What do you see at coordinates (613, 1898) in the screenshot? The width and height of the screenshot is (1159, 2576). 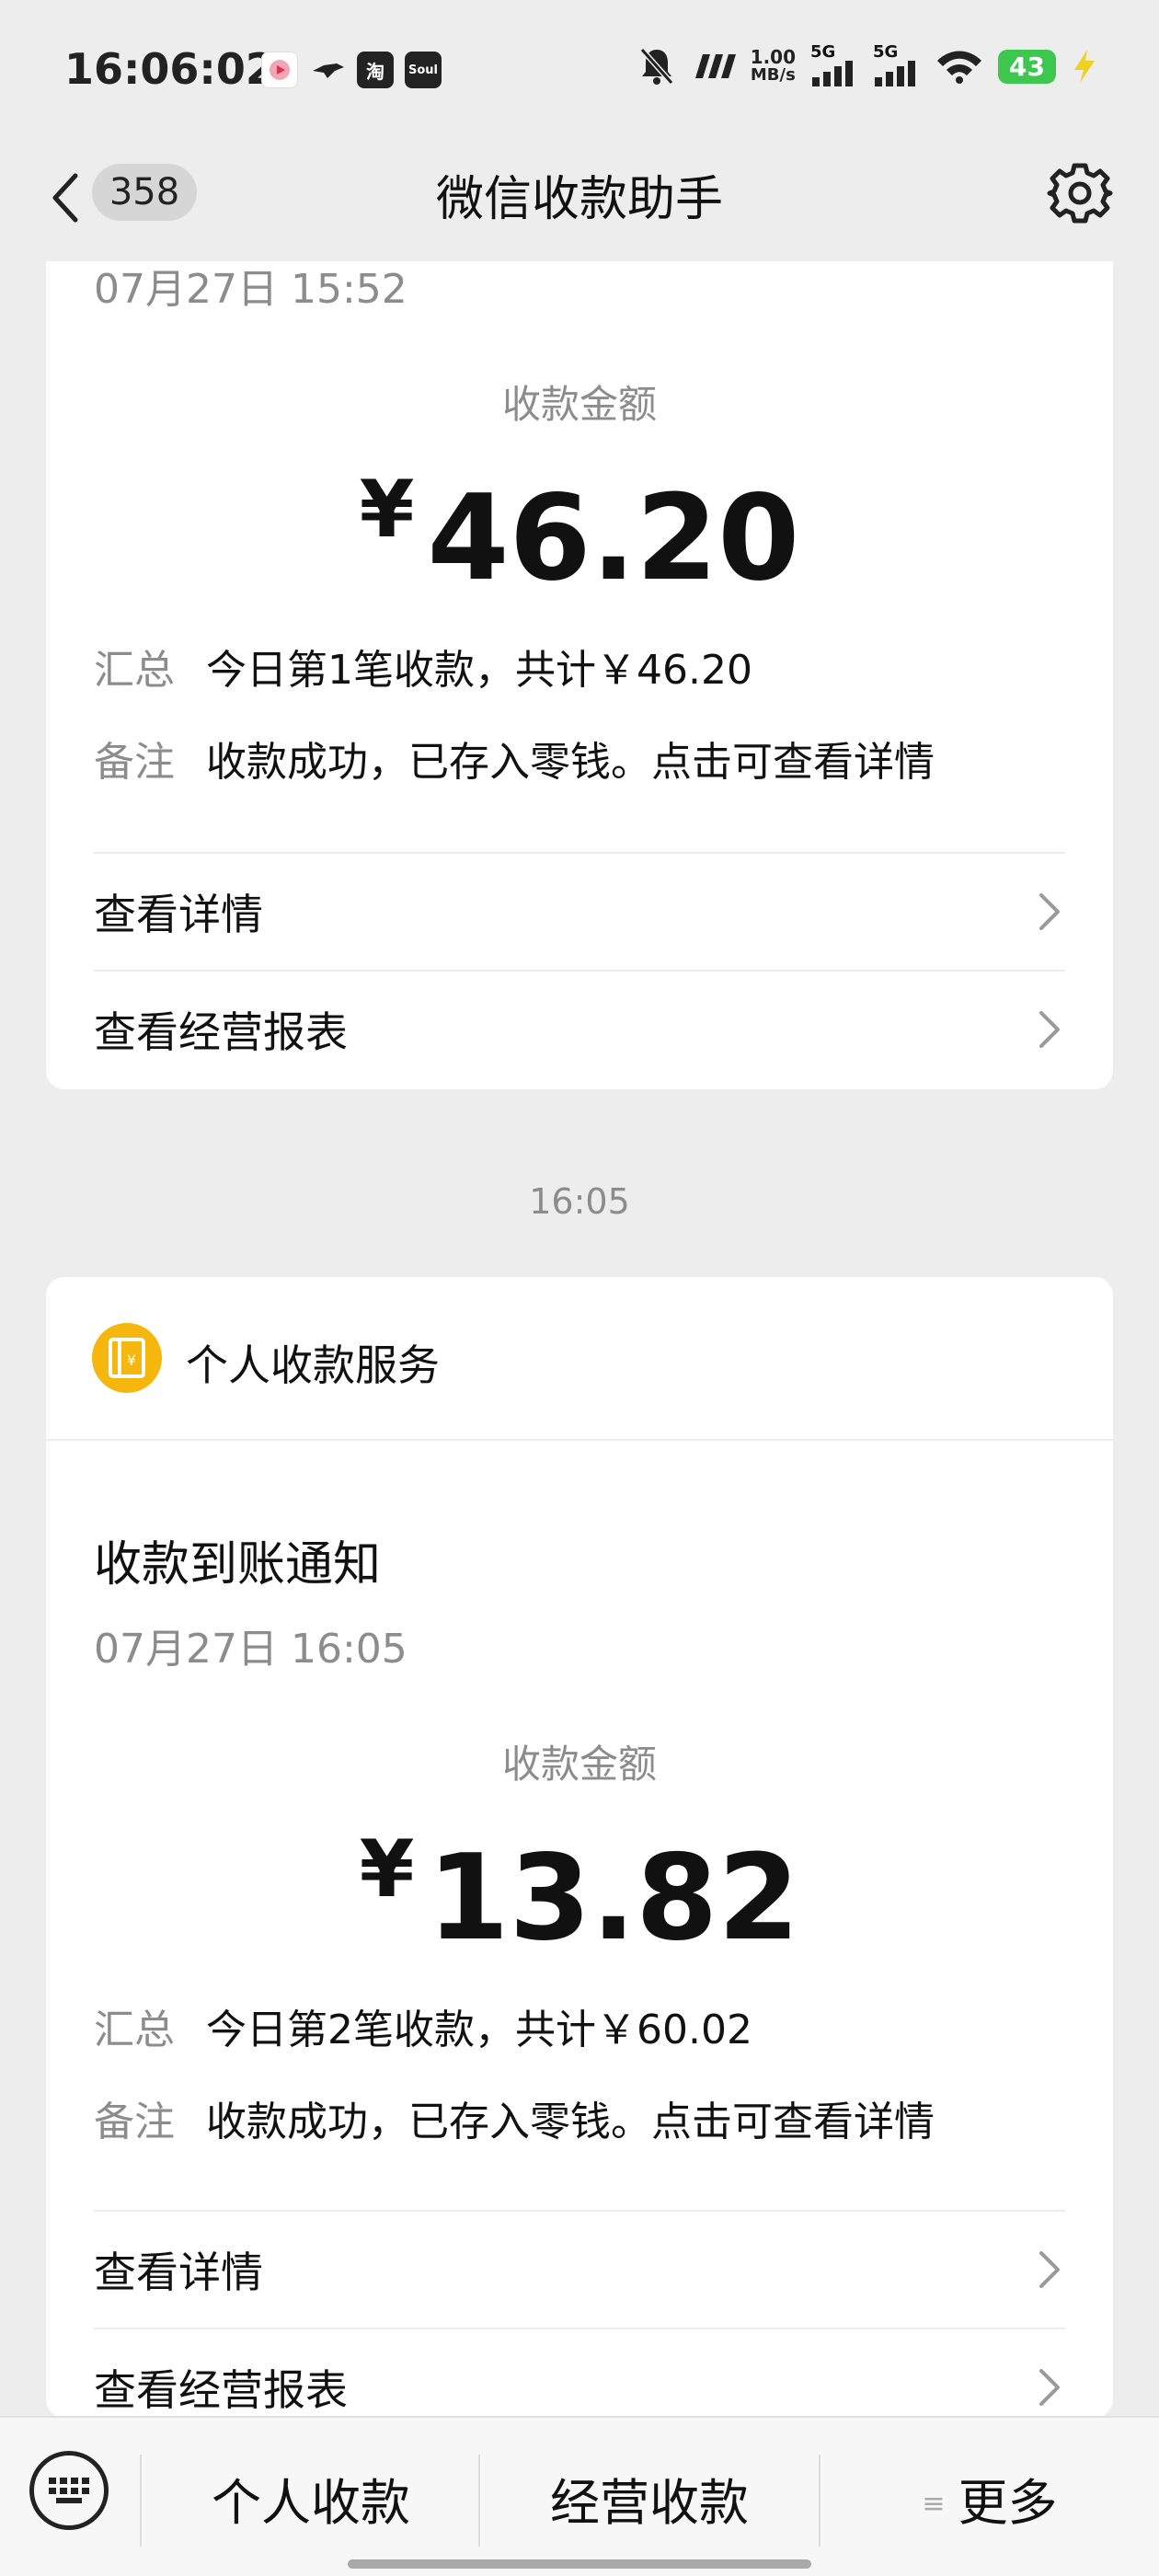 I see `amount-number: 13.82` at bounding box center [613, 1898].